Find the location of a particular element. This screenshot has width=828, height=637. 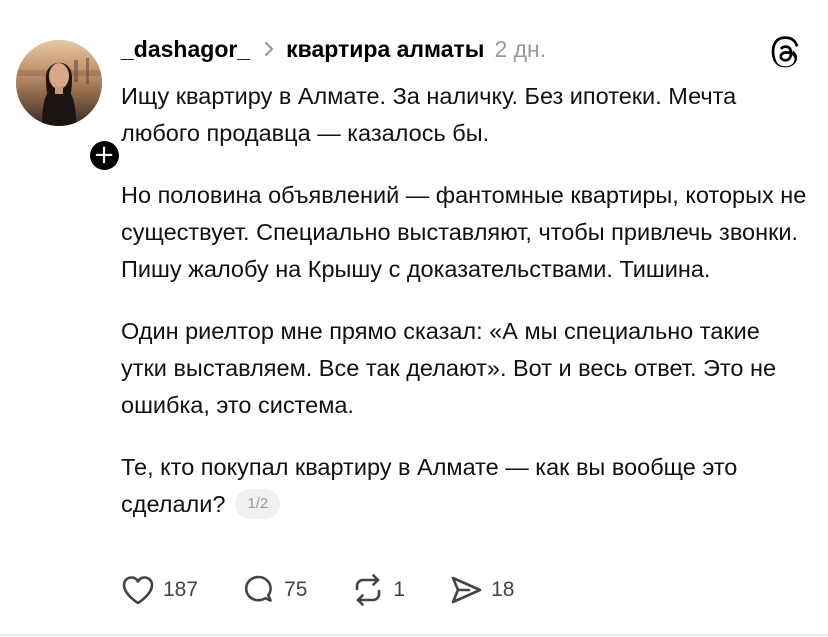

avatar-container: + is located at coordinates (69, 106).